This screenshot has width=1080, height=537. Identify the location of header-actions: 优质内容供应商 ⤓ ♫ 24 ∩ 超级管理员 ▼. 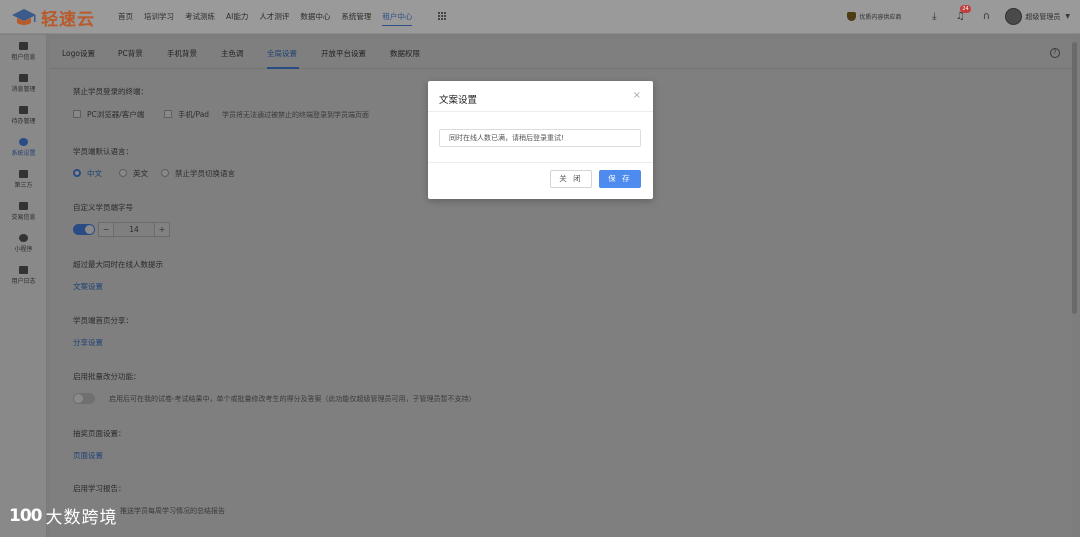
(958, 14).